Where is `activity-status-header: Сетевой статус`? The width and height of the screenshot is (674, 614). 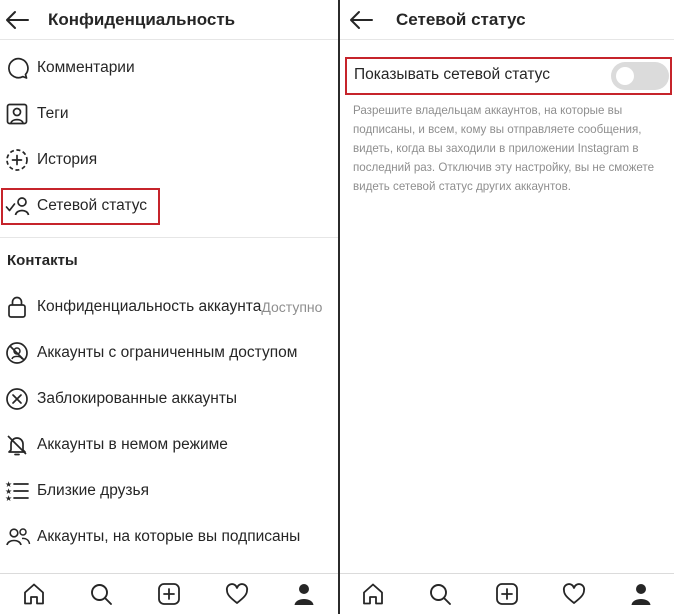
activity-status-header: Сетевой статус is located at coordinates (507, 20).